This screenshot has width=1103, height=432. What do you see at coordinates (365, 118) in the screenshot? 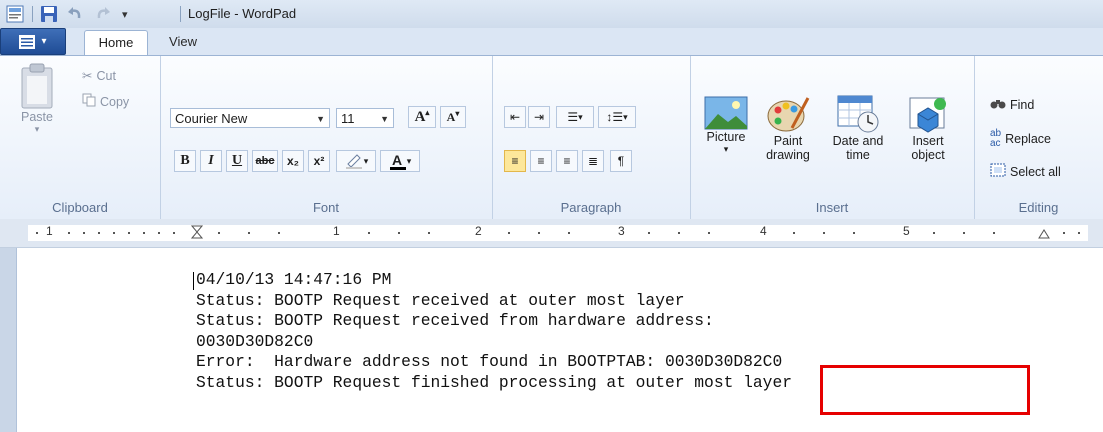
I see `font-size-select: 11 ▼` at bounding box center [365, 118].